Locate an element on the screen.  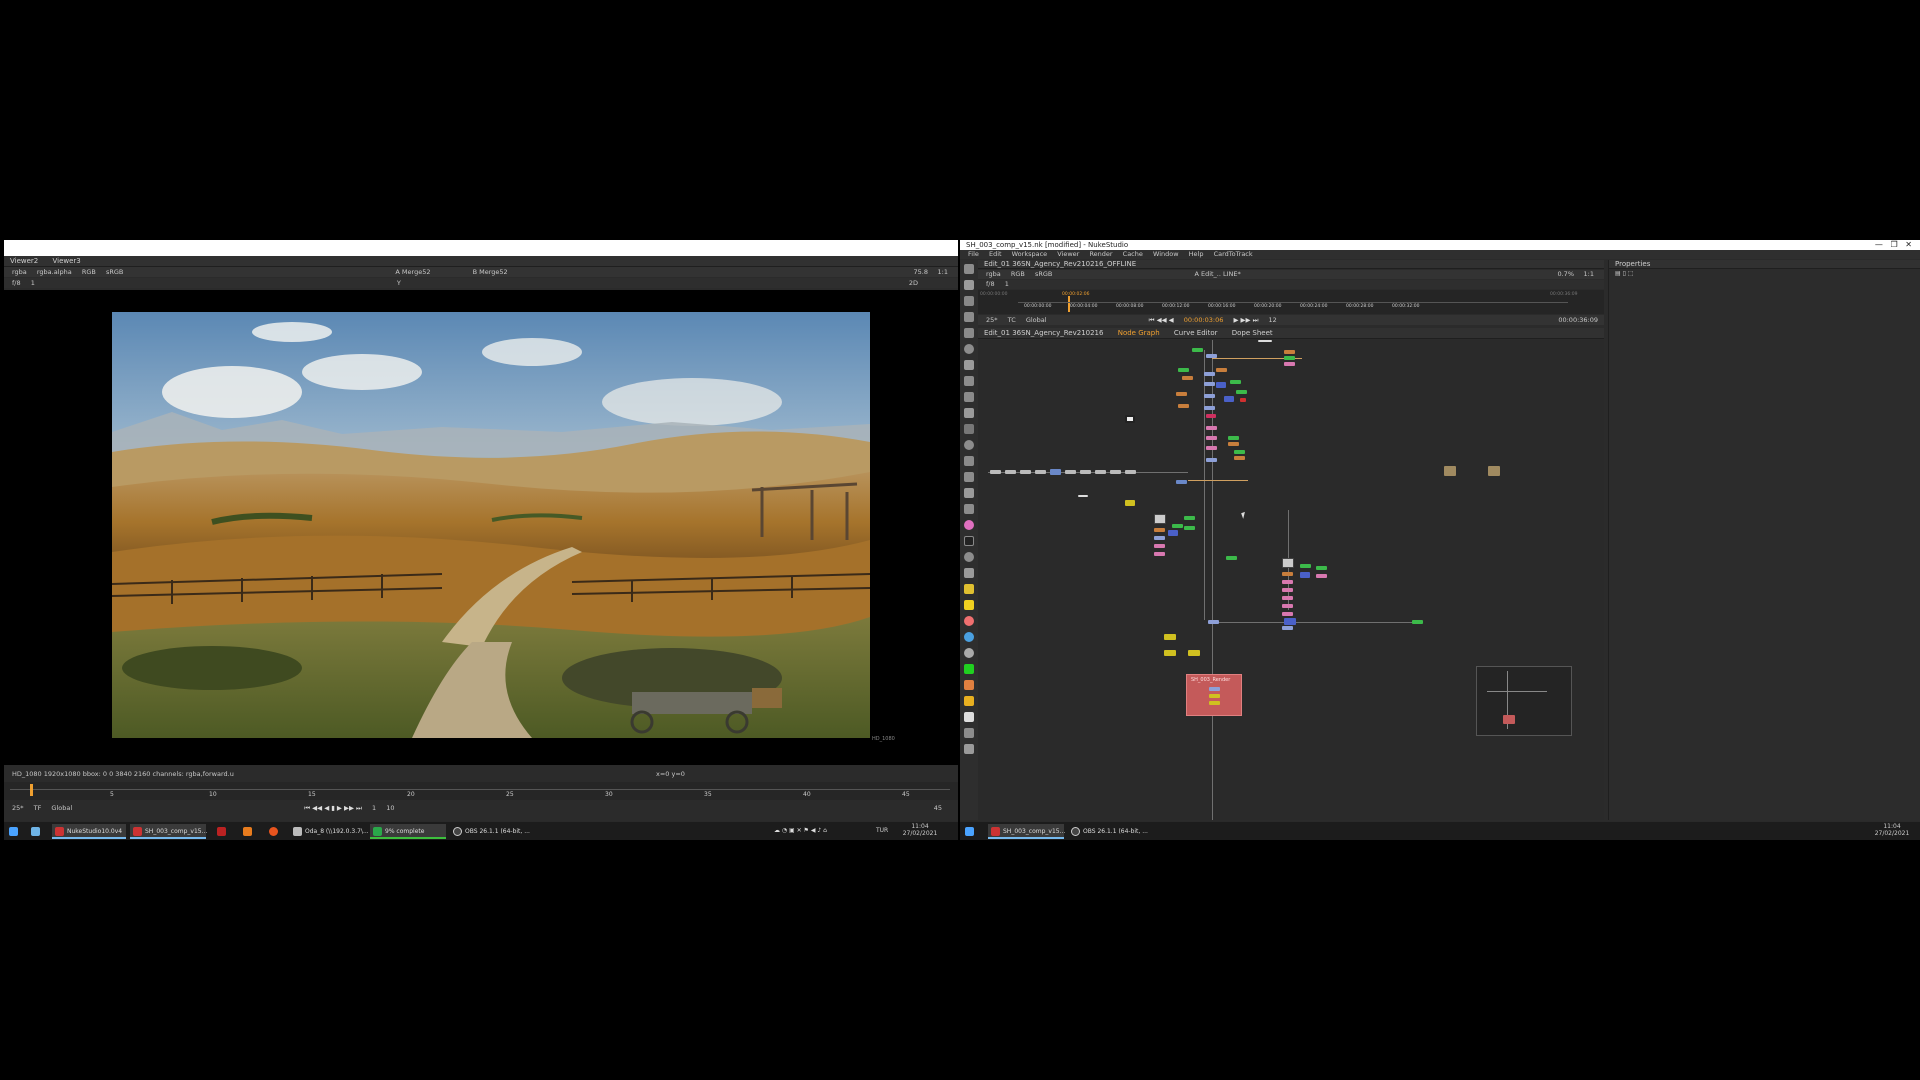
window-controls: — ❐ ✕ is located at coordinates (1893, 245).